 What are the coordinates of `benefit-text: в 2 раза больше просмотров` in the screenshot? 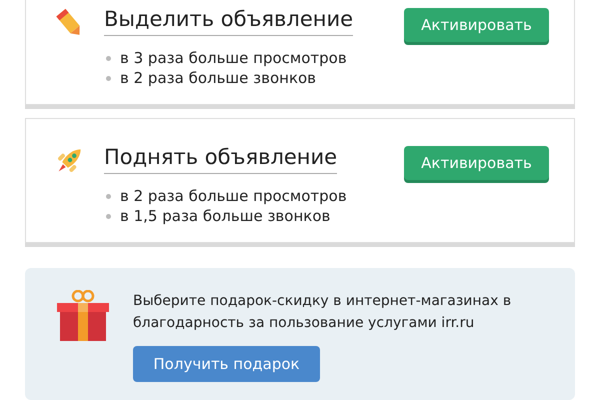 It's located at (233, 196).